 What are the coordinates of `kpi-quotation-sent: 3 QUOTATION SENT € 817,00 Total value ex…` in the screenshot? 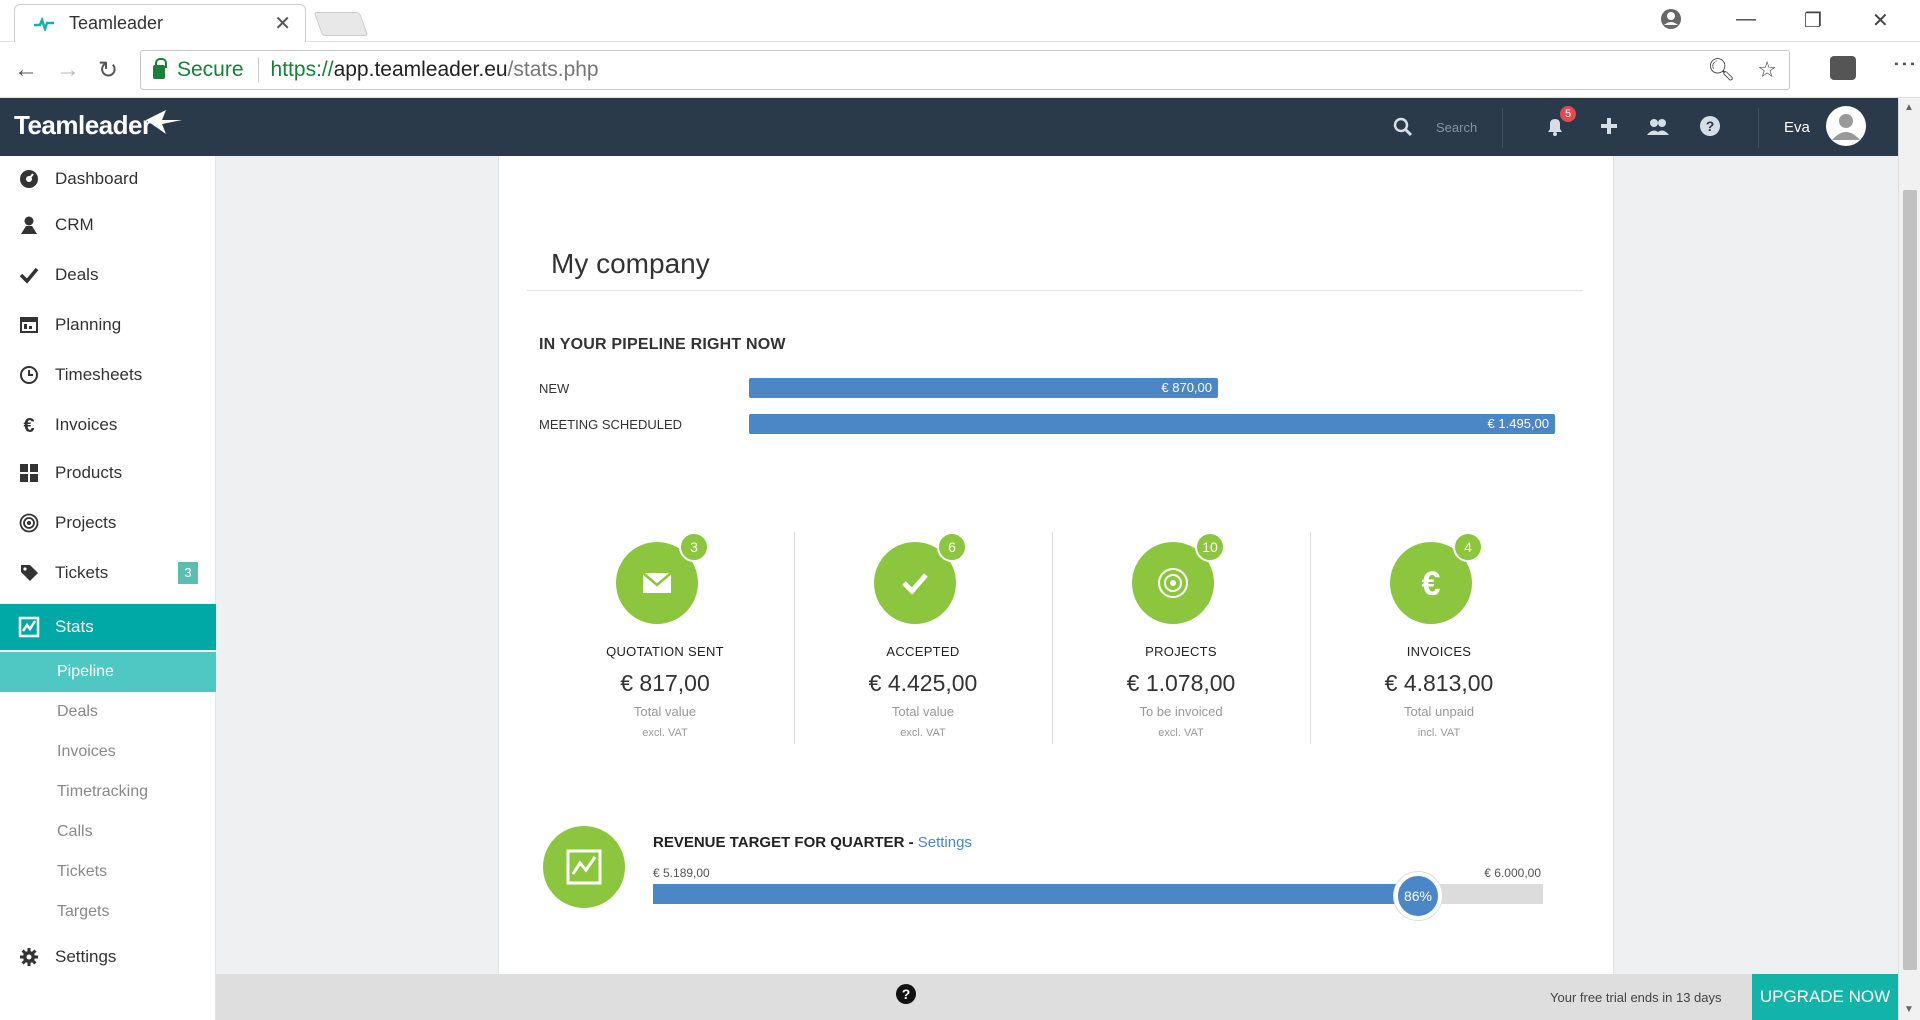 It's located at (665, 638).